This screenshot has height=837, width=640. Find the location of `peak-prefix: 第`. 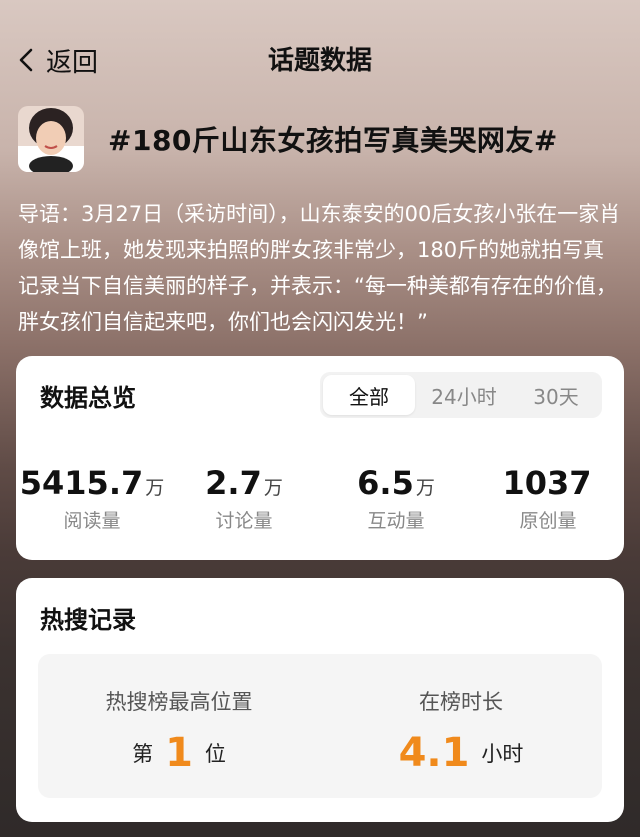

peak-prefix: 第 is located at coordinates (143, 754).